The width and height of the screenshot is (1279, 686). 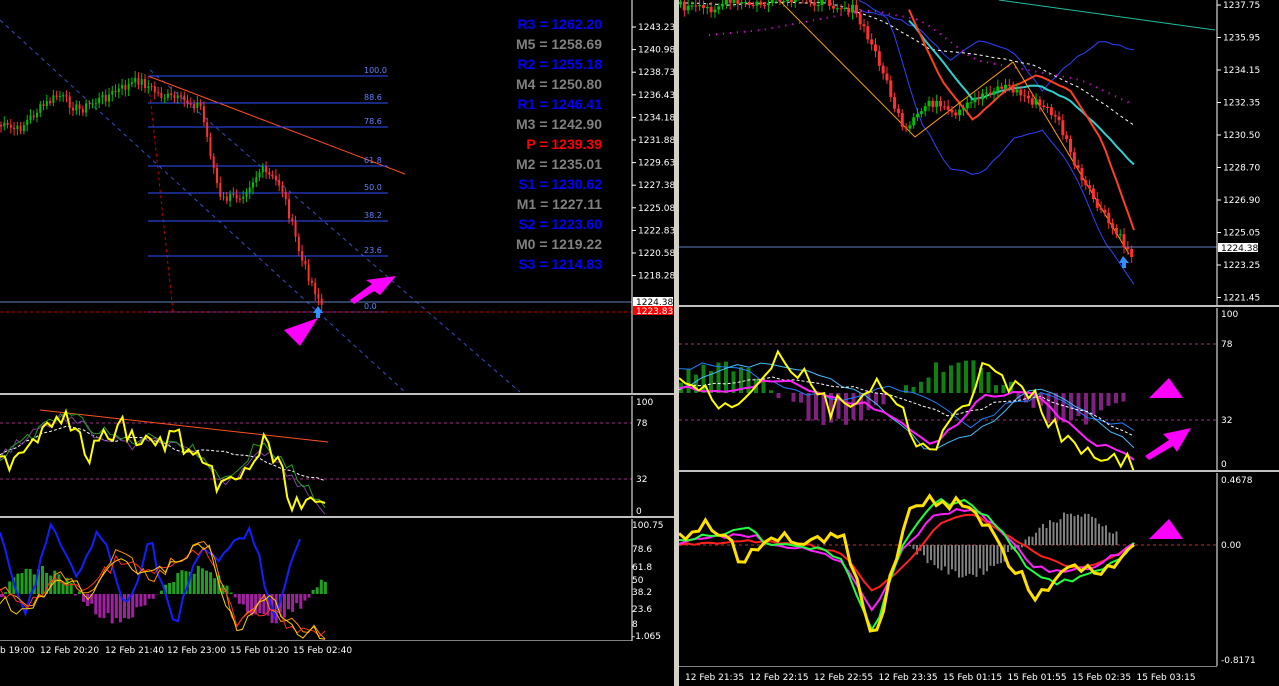 I want to click on osc-tick-label: 0.00, so click(x=1231, y=546).